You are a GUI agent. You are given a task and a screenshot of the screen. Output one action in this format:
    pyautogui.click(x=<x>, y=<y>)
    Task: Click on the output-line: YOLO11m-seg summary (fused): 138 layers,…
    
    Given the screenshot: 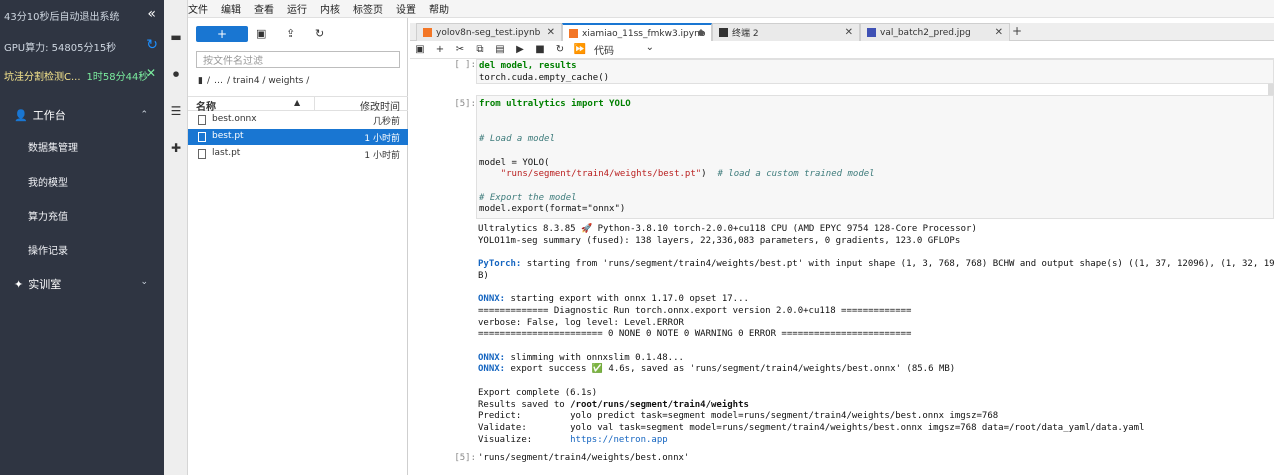 What is the action you would take?
    pyautogui.click(x=719, y=240)
    